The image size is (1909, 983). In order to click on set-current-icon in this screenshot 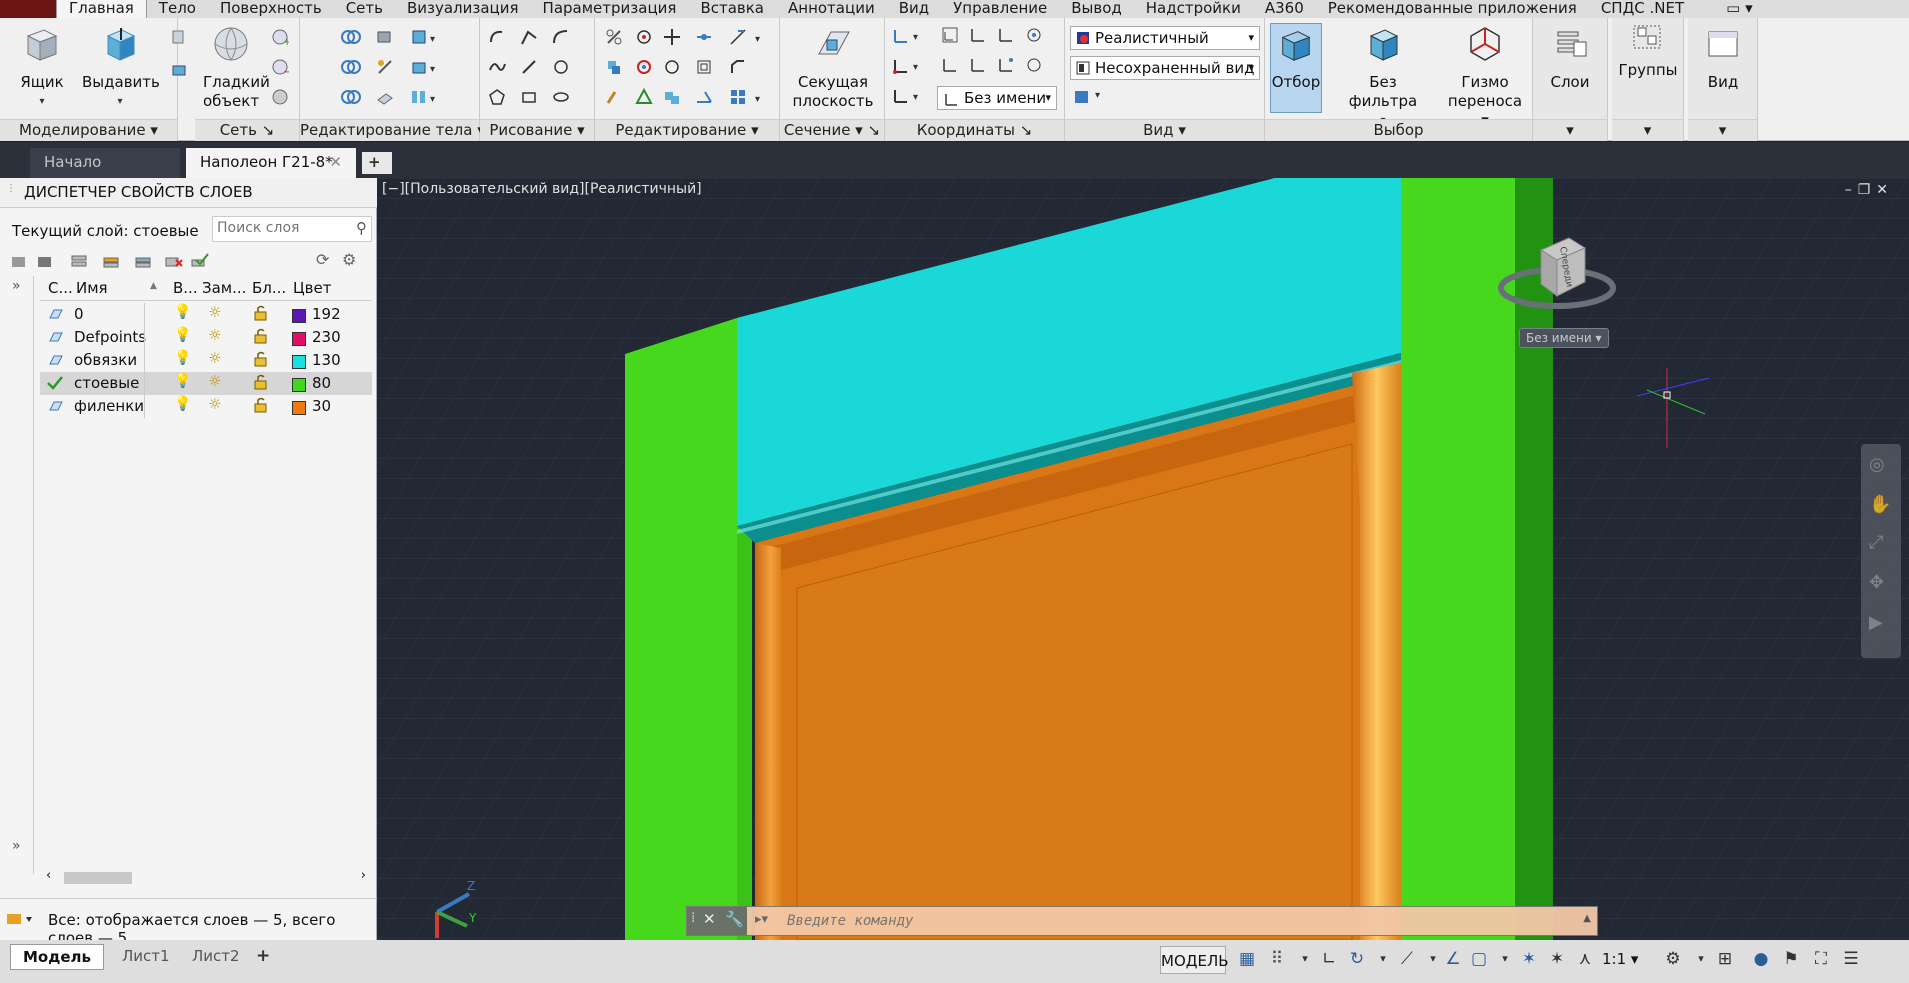, I will do `click(200, 263)`.